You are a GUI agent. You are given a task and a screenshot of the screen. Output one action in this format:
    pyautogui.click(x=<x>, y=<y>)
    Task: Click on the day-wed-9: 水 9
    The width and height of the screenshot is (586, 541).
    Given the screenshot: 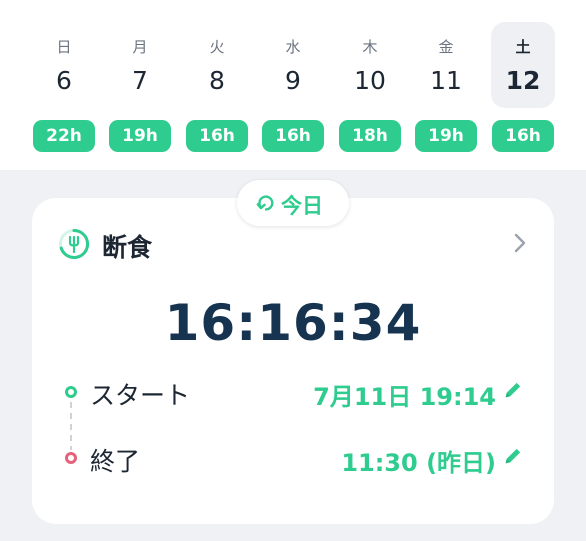 What is the action you would take?
    pyautogui.click(x=293, y=65)
    